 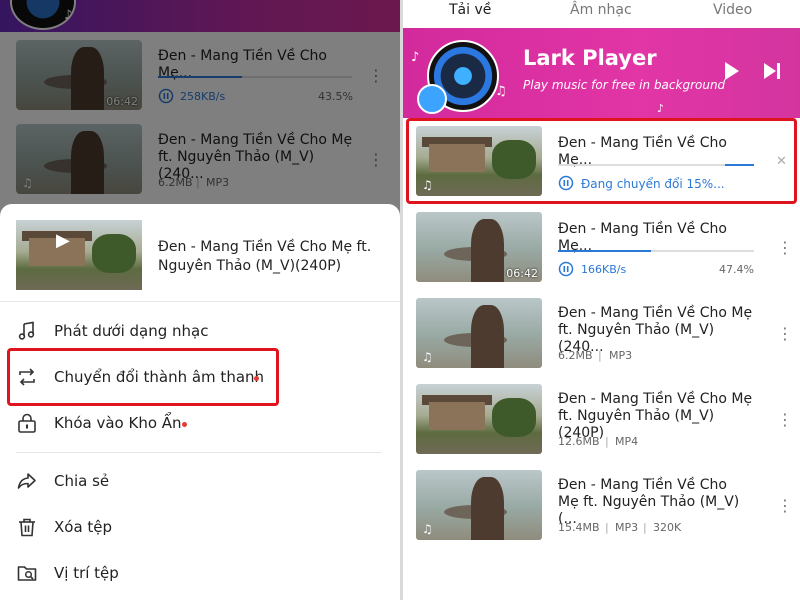 I want to click on play-icon: ▶, so click(x=63, y=240).